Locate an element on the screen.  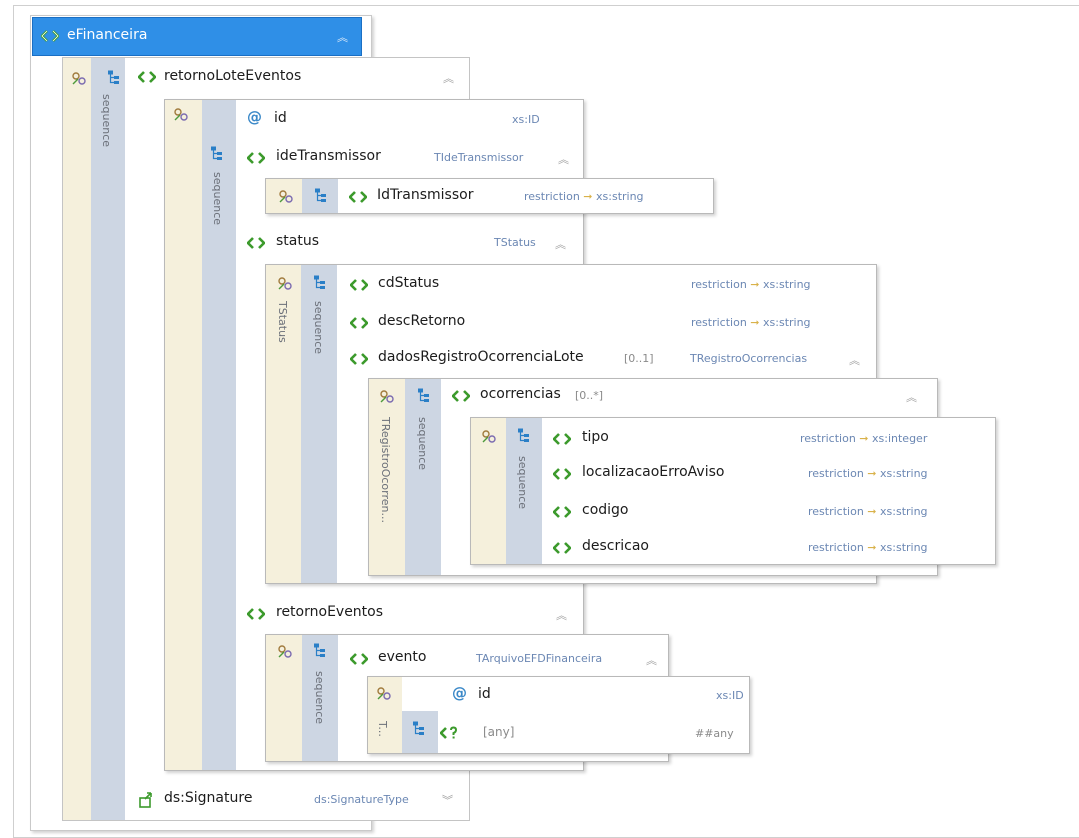
idtransmissor-label: IdTransmissor is located at coordinates (425, 195).